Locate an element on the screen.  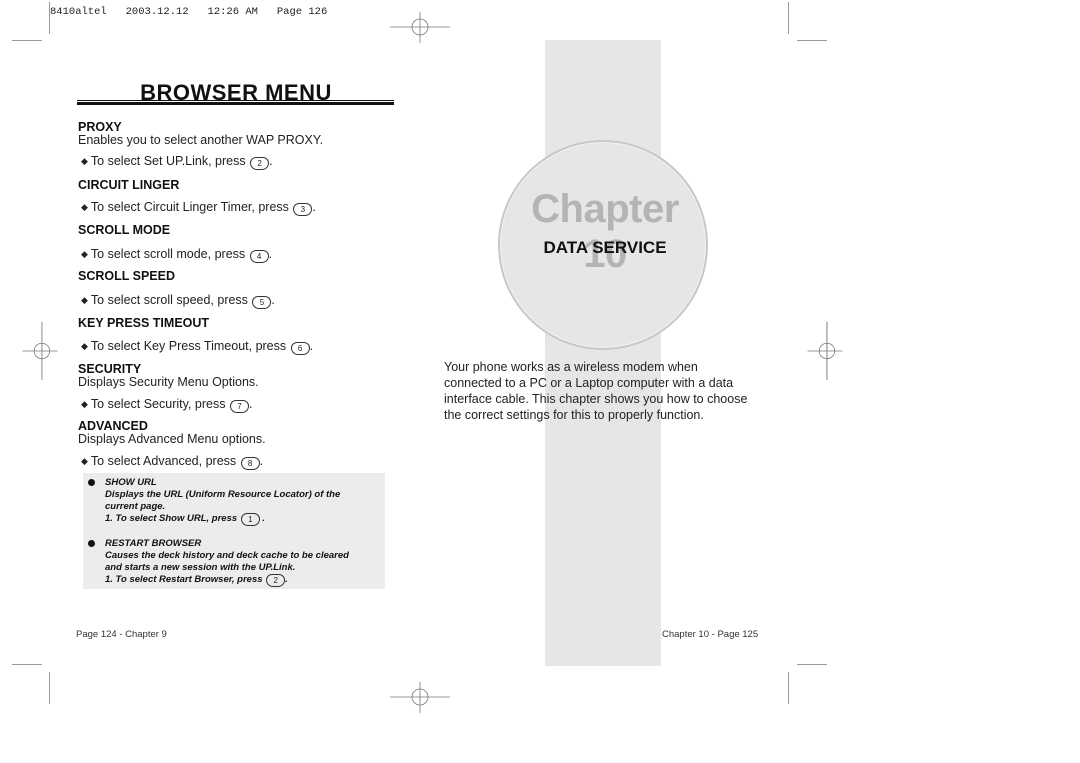
keypad-3-icon: 3 is located at coordinates (303, 209).